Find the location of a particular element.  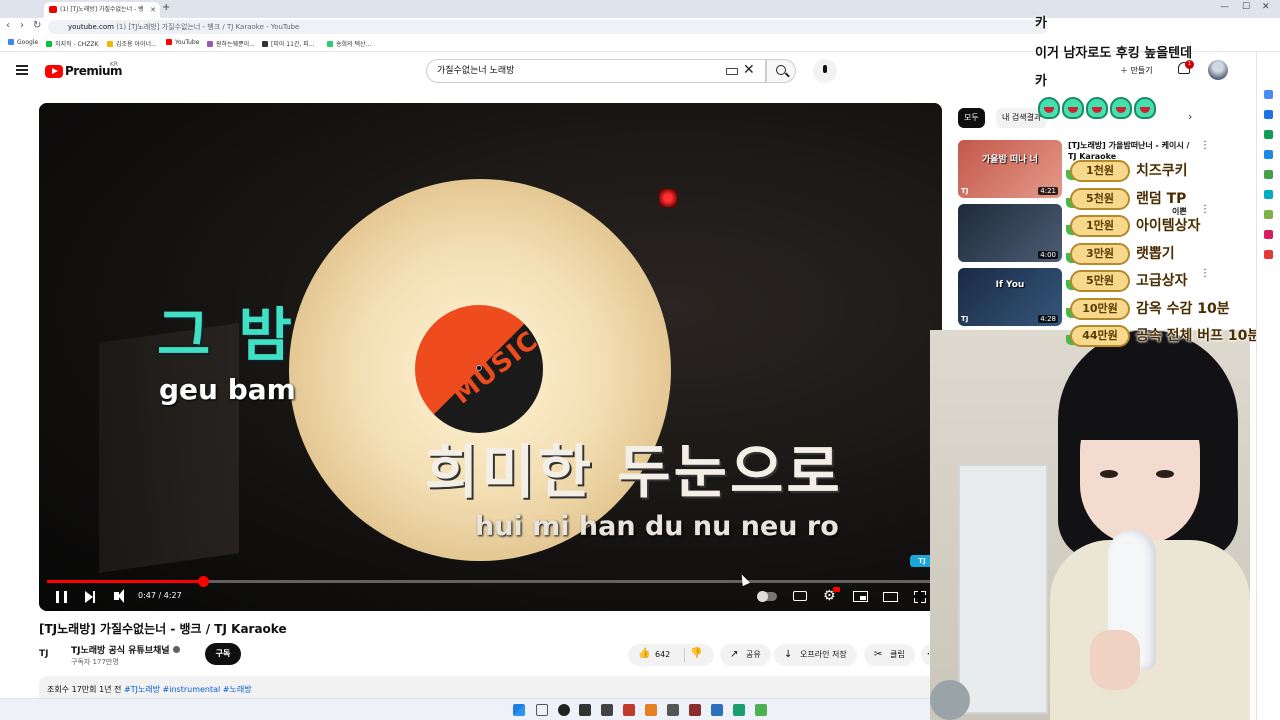

clear-search-icon: ✕ is located at coordinates (749, 70).